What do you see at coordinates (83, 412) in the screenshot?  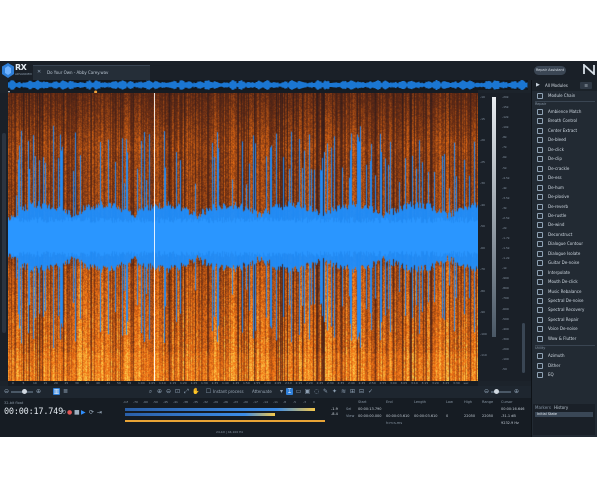 I see `play-button: ▶` at bounding box center [83, 412].